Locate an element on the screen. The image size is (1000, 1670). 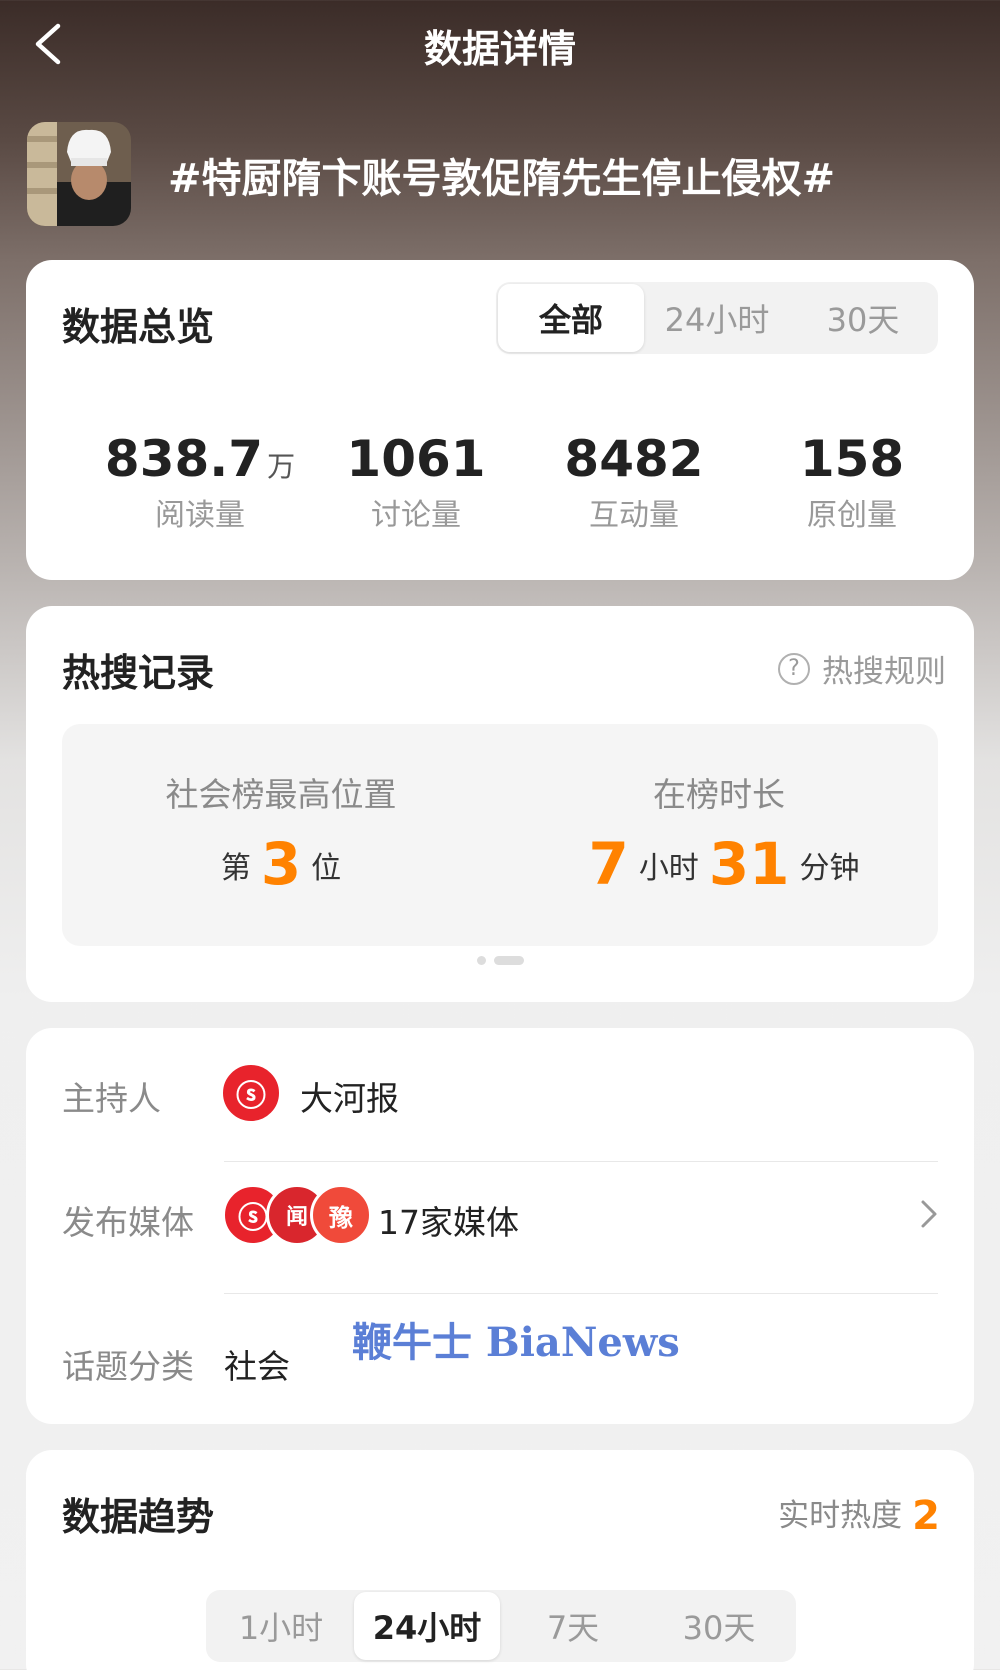
category-value: 社会 is located at coordinates (257, 1366).